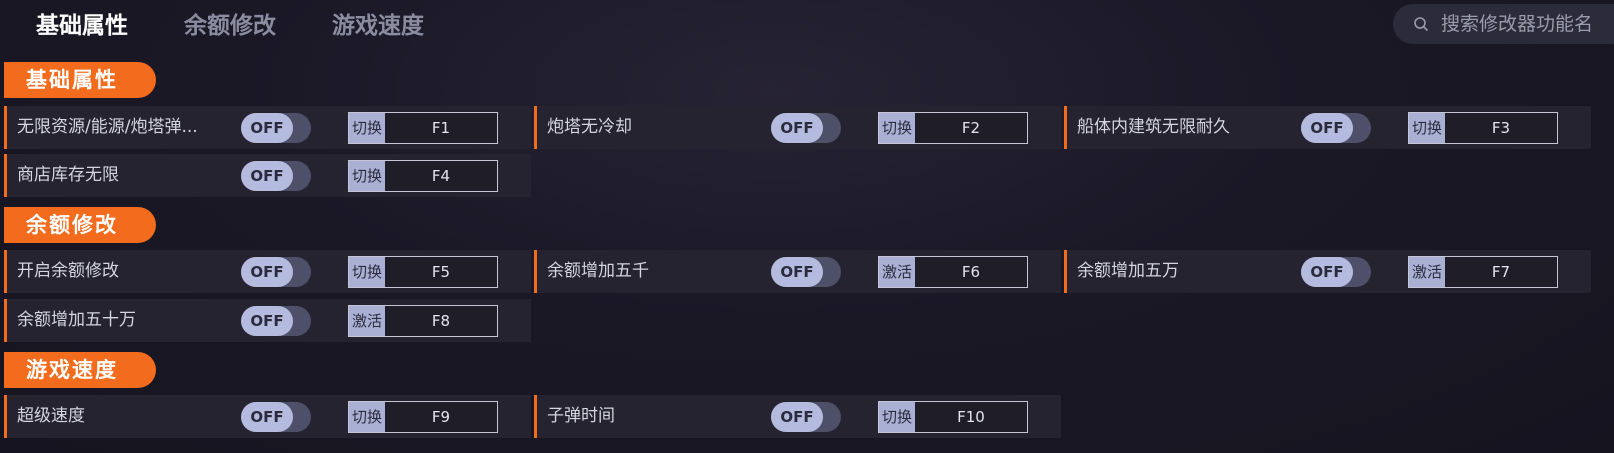  I want to click on cheat-row: 余额增加五万 OFF 激活 F7, so click(1327, 271).